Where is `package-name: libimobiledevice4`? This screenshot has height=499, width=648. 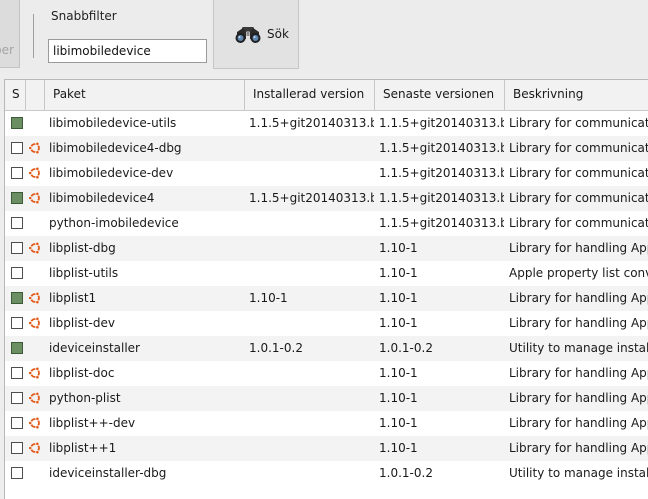 package-name: libimobiledevice4 is located at coordinates (102, 198).